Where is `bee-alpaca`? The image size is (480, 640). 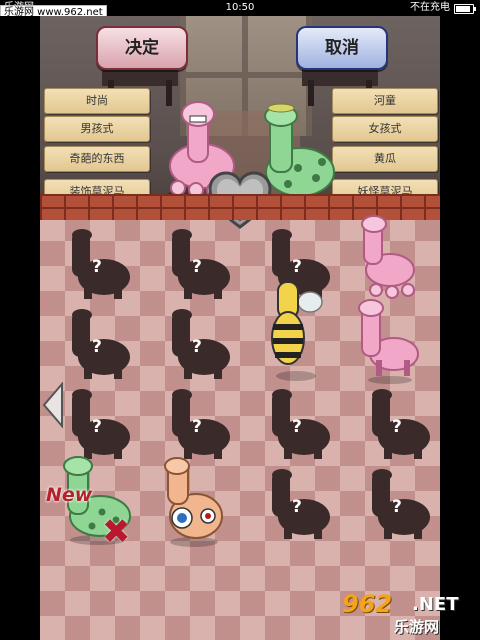
bee-alpaca is located at coordinates (295, 330).